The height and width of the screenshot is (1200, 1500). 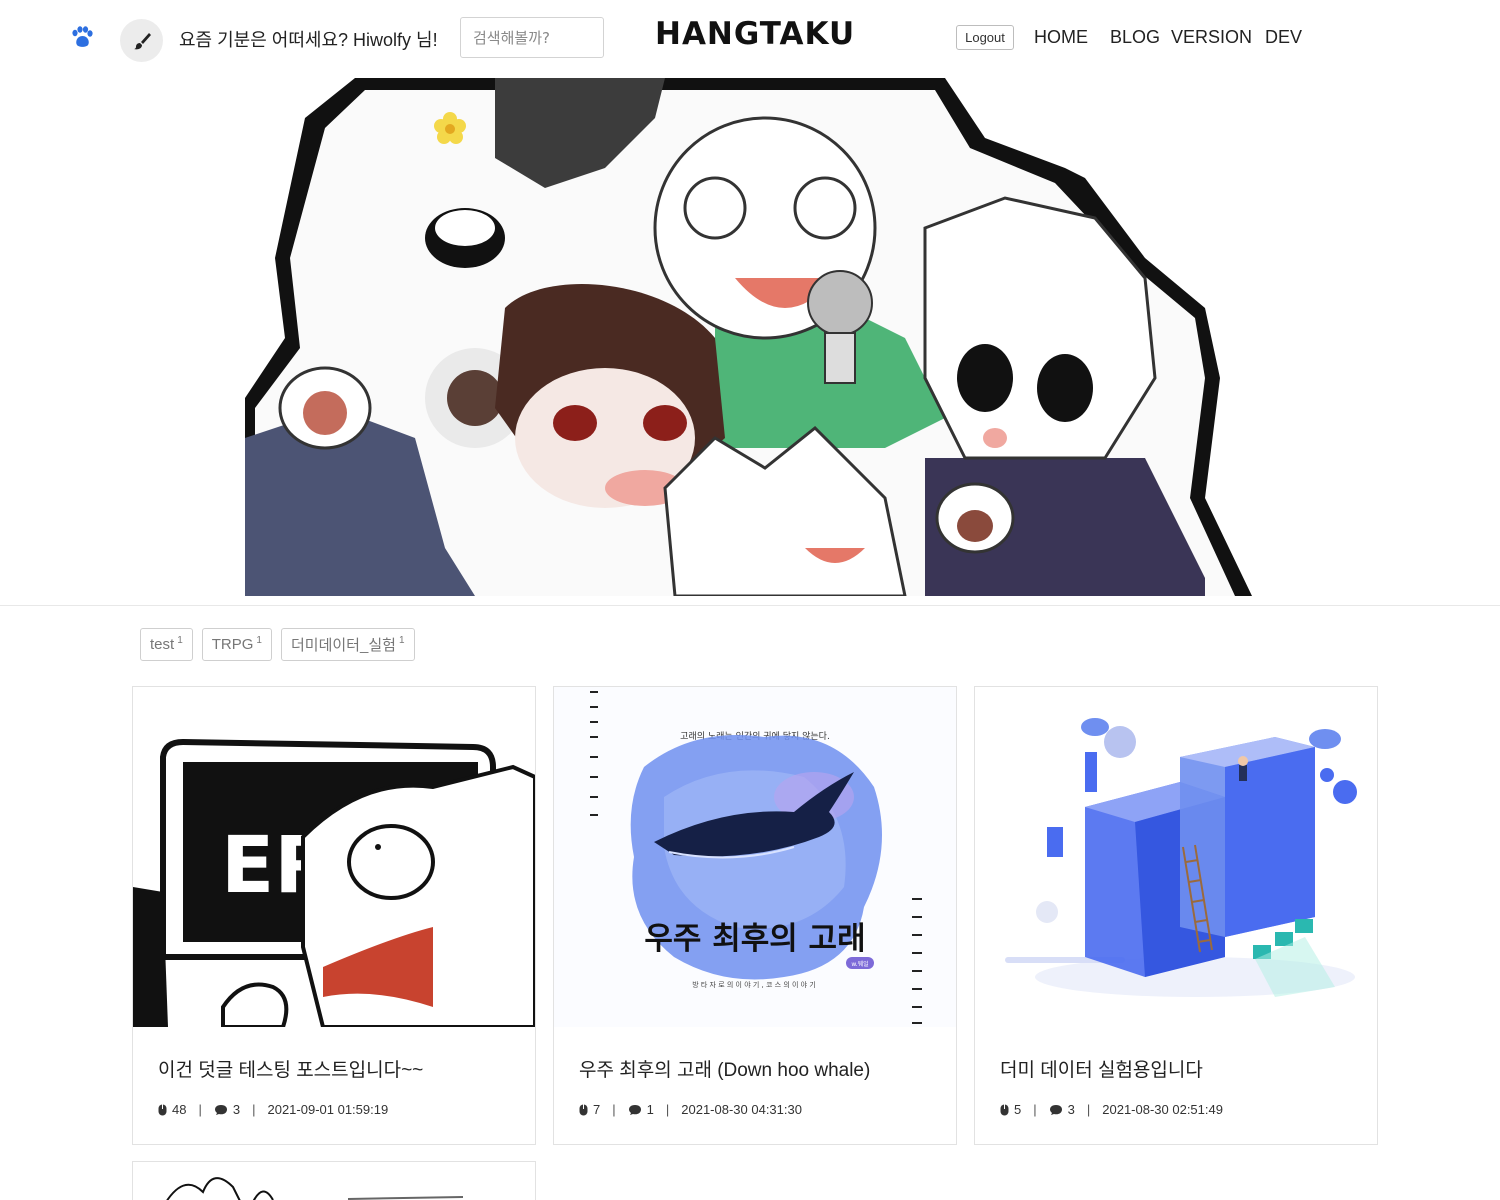 What do you see at coordinates (750, 605) in the screenshot?
I see `hero-divider` at bounding box center [750, 605].